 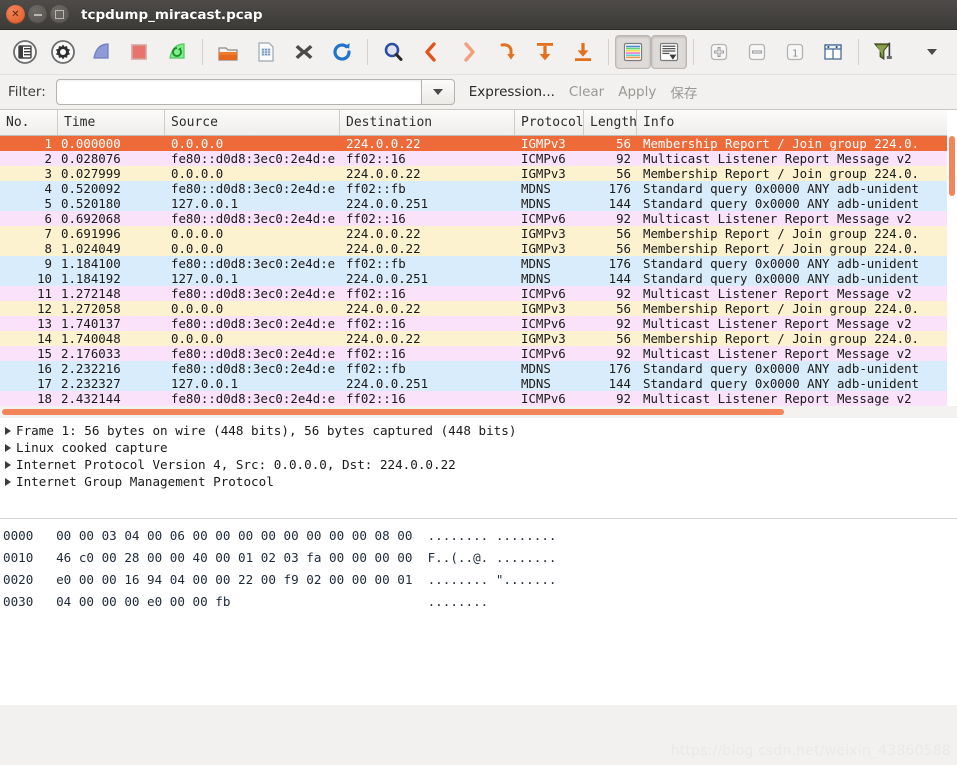 I want to click on hscrollbar-thumb, so click(x=393, y=412).